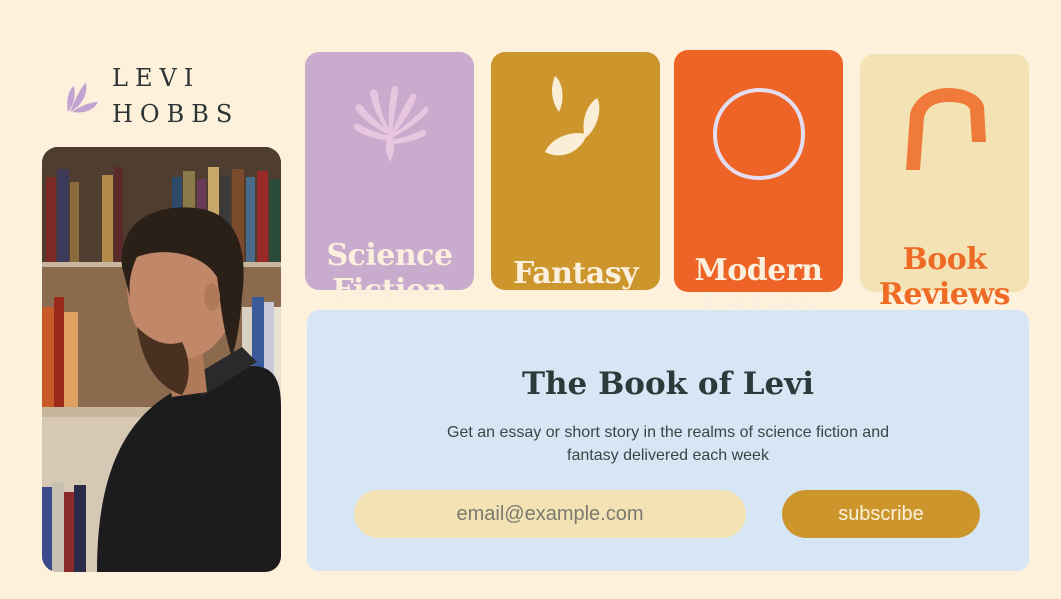  What do you see at coordinates (176, 114) in the screenshot?
I see `brand-last-name: HOBBS` at bounding box center [176, 114].